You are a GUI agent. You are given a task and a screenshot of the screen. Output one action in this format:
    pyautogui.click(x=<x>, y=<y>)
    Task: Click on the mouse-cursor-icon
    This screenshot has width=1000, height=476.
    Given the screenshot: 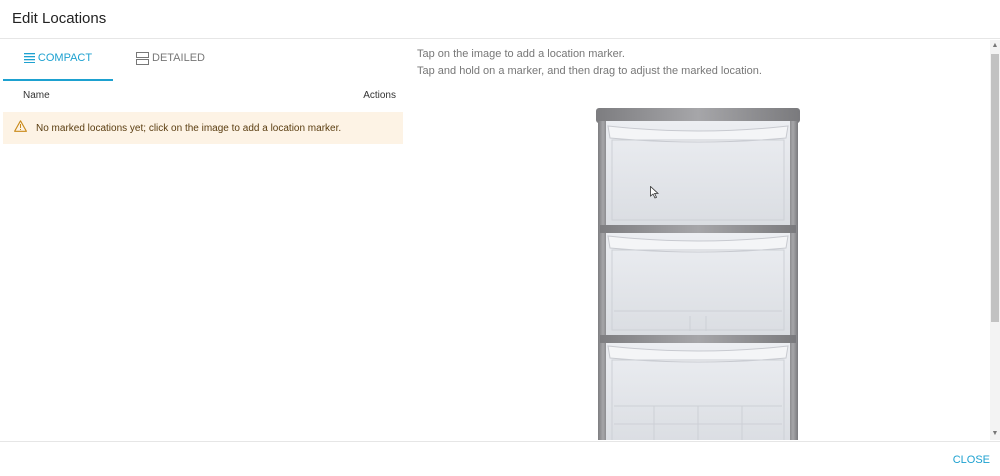 What is the action you would take?
    pyautogui.click(x=655, y=194)
    